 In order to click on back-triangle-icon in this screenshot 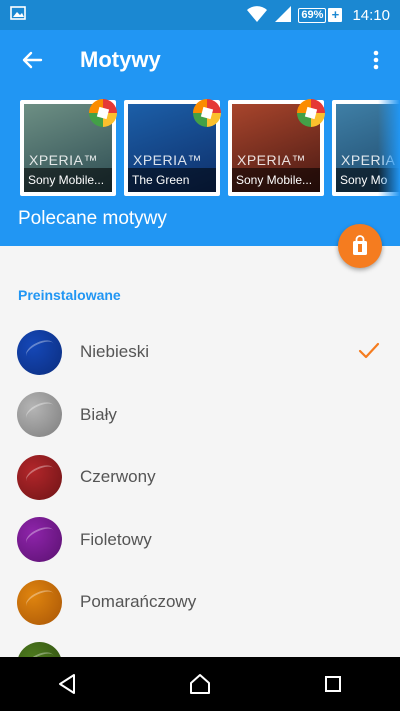, I will do `click(66, 684)`.